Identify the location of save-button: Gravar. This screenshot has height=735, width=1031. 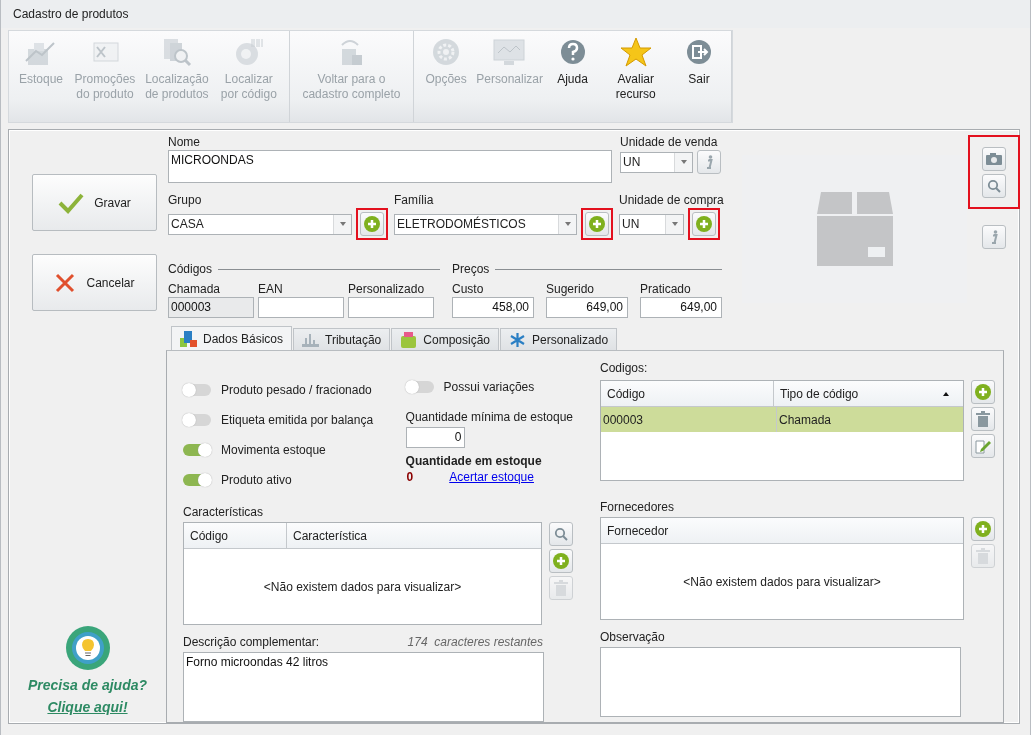
(94, 202).